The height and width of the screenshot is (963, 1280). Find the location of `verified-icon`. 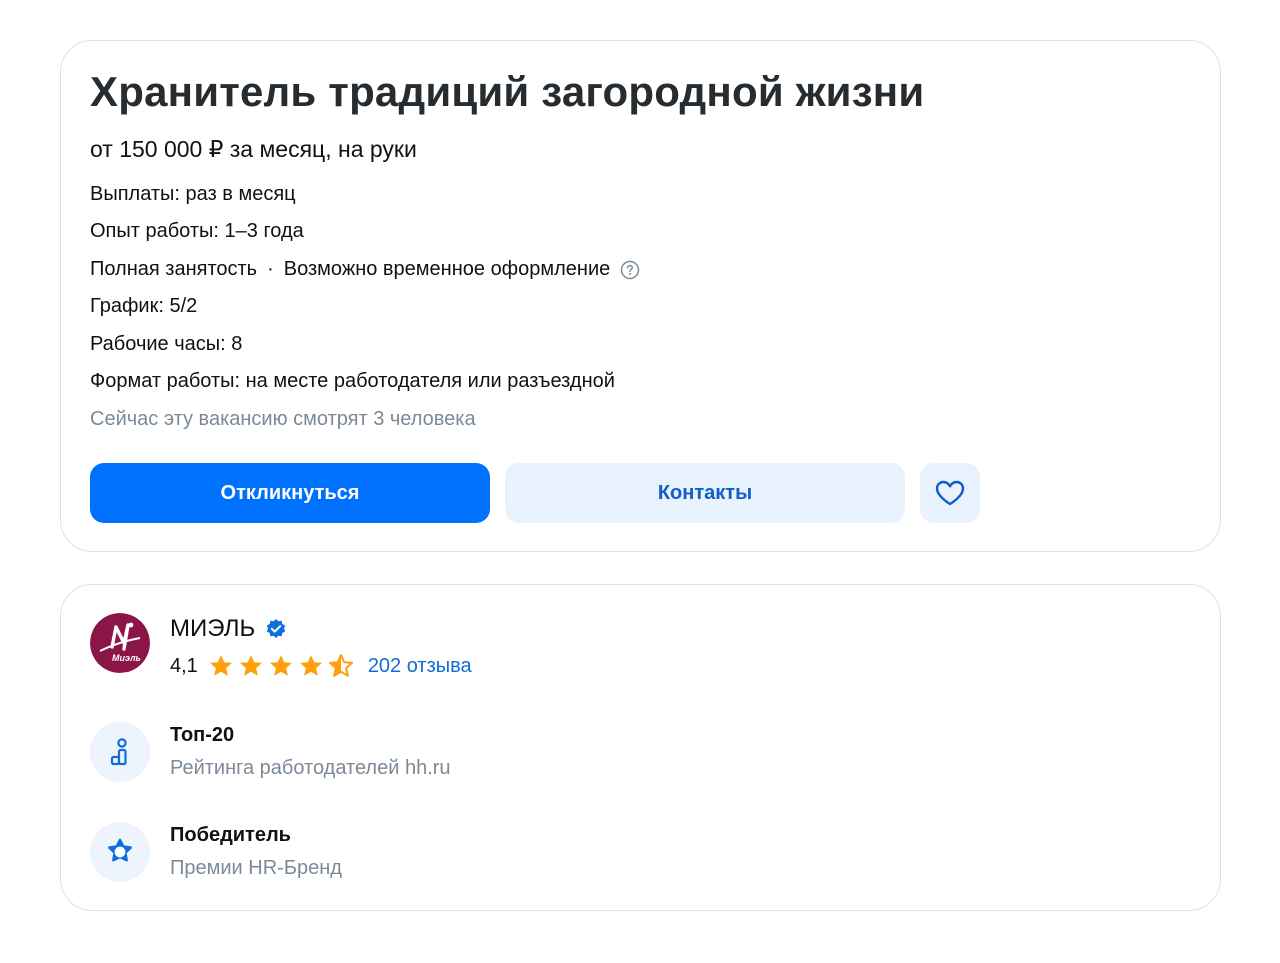

verified-icon is located at coordinates (276, 628).